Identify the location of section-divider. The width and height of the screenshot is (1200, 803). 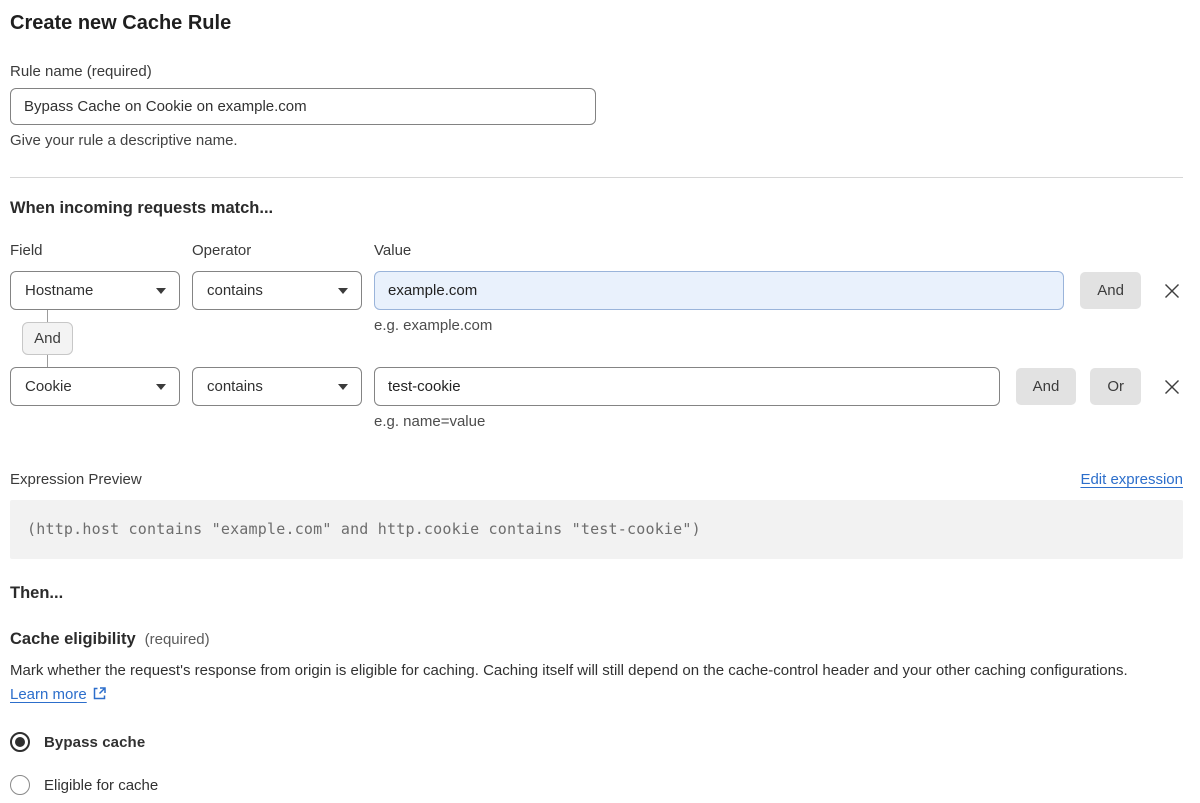
(596, 177).